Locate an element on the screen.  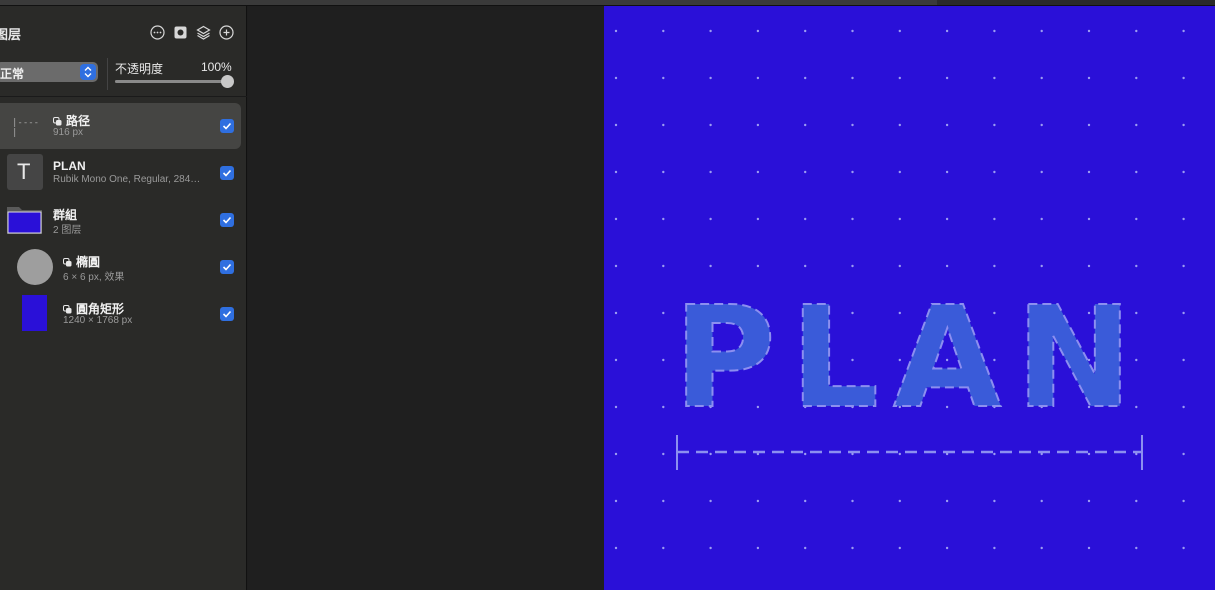
opacity-slider-knob is located at coordinates (227, 81).